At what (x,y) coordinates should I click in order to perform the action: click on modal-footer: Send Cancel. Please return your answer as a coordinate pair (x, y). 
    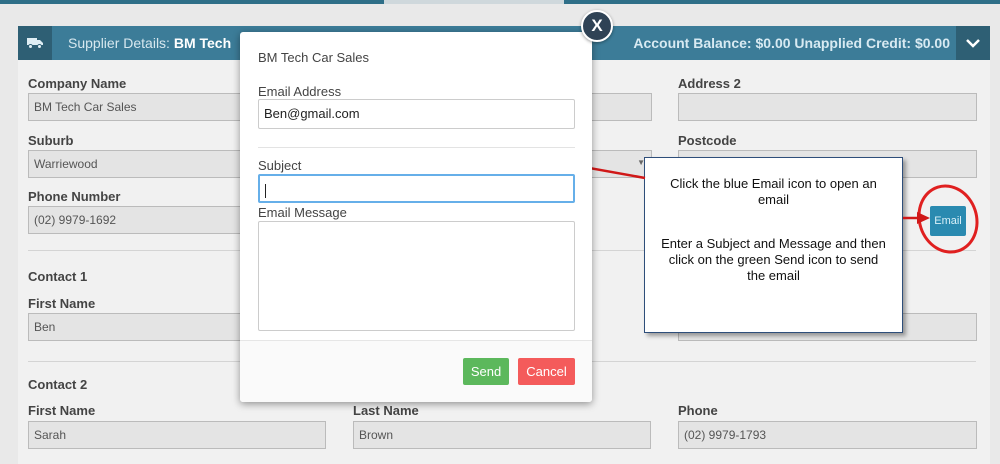
    Looking at the image, I should click on (416, 371).